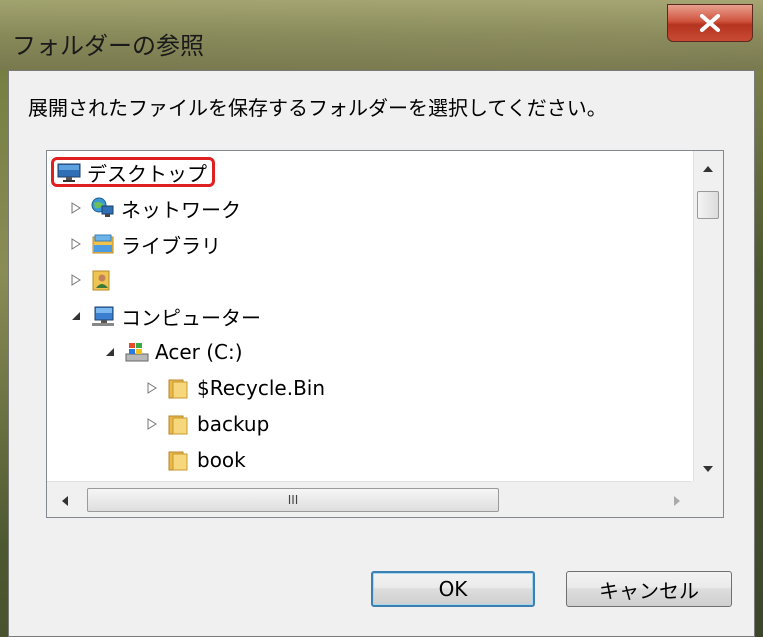  I want to click on tree-item-user-folder, so click(95, 280).